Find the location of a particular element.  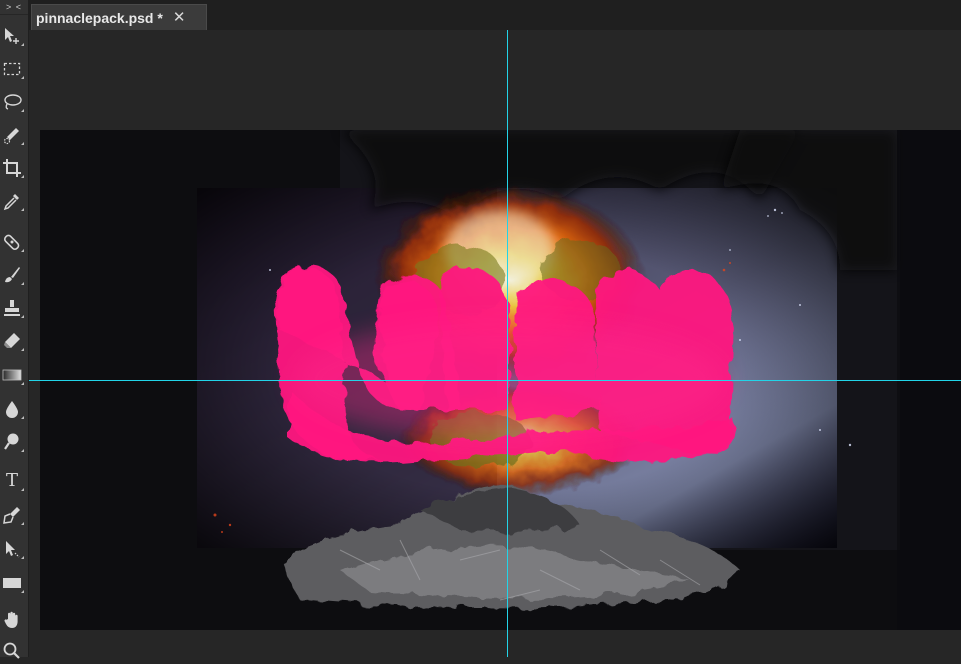

crop-tool is located at coordinates (12, 168).